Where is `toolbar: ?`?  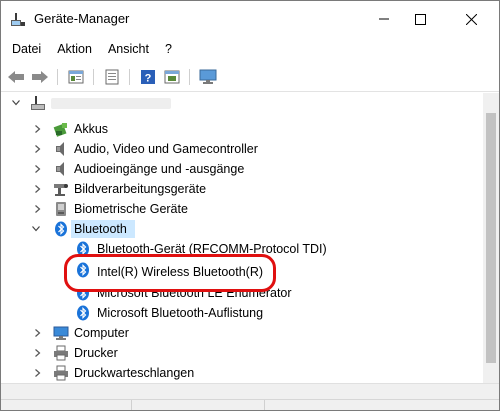 toolbar: ? is located at coordinates (250, 77).